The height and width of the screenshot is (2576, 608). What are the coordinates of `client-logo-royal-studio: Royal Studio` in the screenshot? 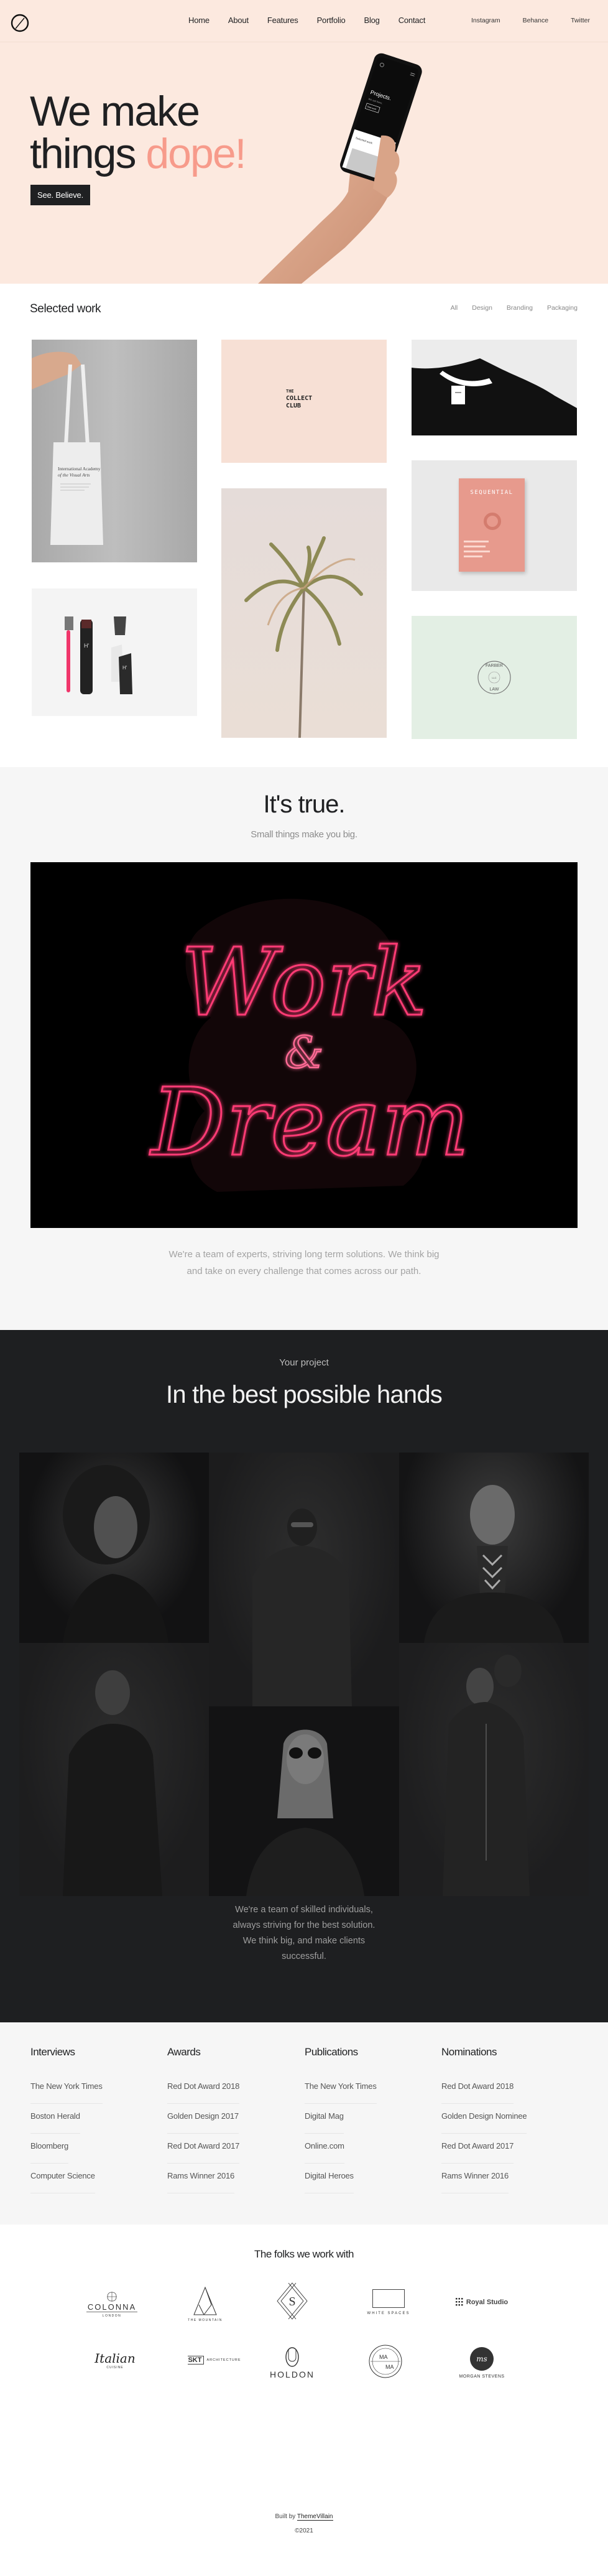 It's located at (481, 2302).